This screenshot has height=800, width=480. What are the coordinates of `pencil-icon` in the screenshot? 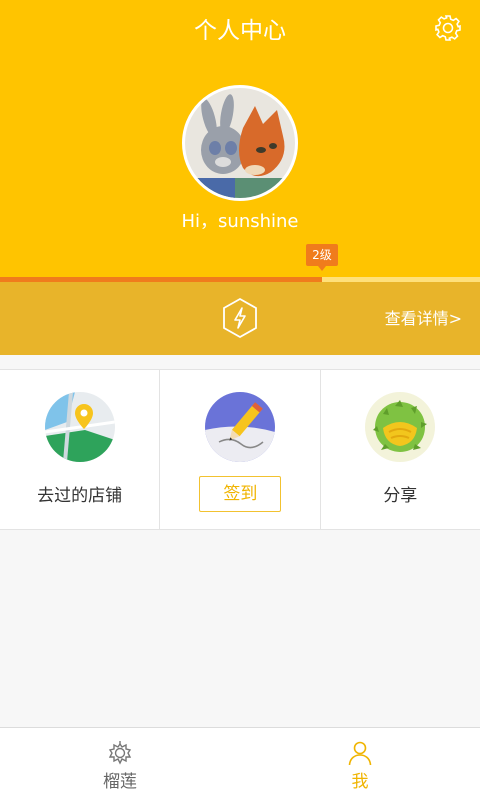 It's located at (239, 427).